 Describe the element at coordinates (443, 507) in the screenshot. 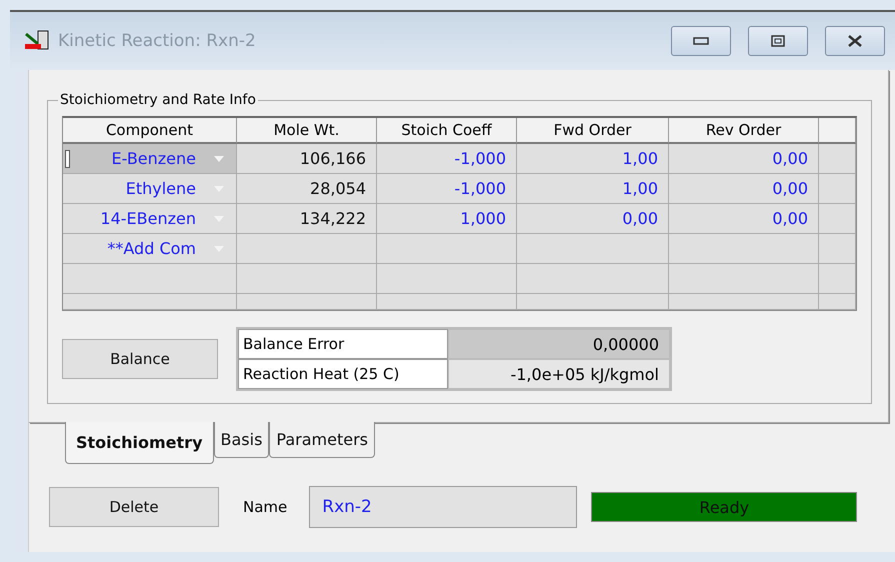

I see `name-field: Rxn-2` at that location.